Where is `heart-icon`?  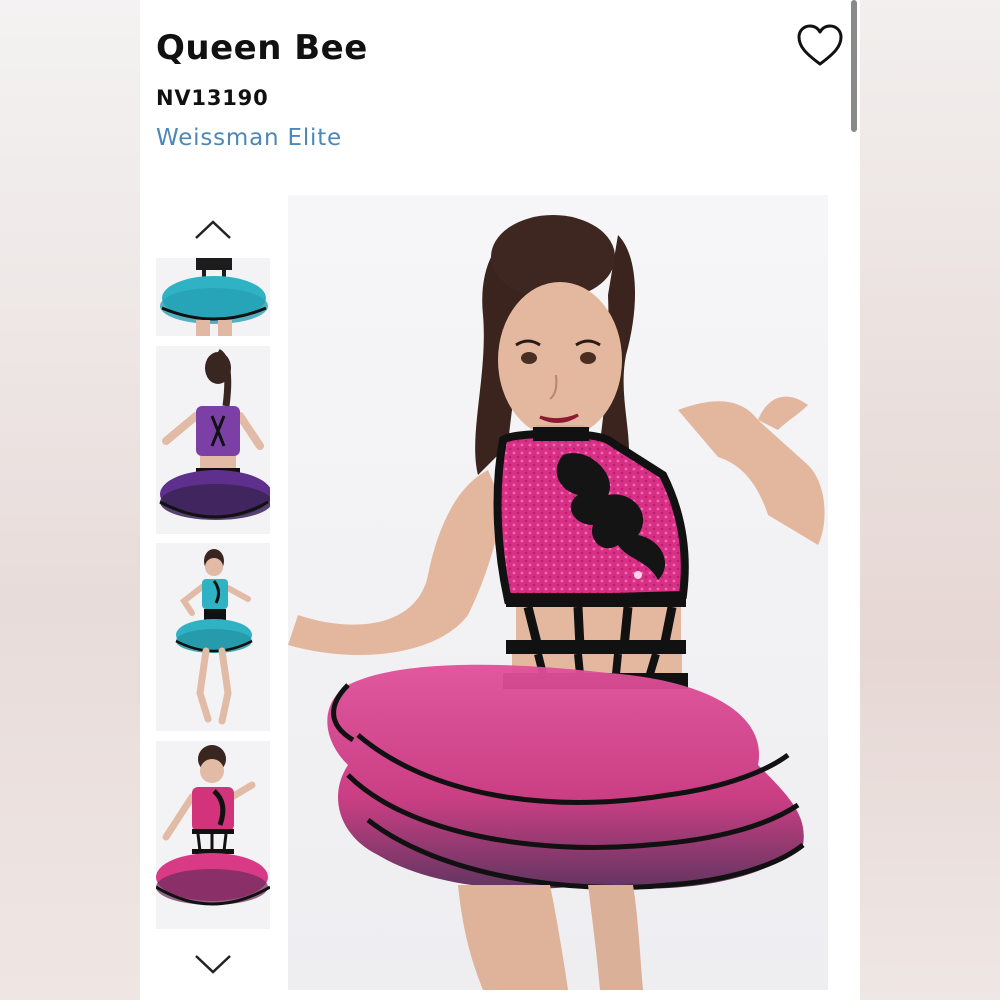
heart-icon is located at coordinates (820, 46).